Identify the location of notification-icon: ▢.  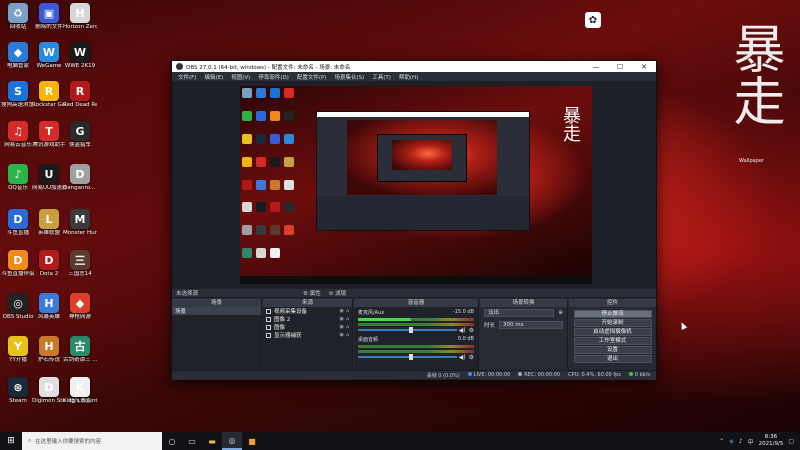
(791, 441).